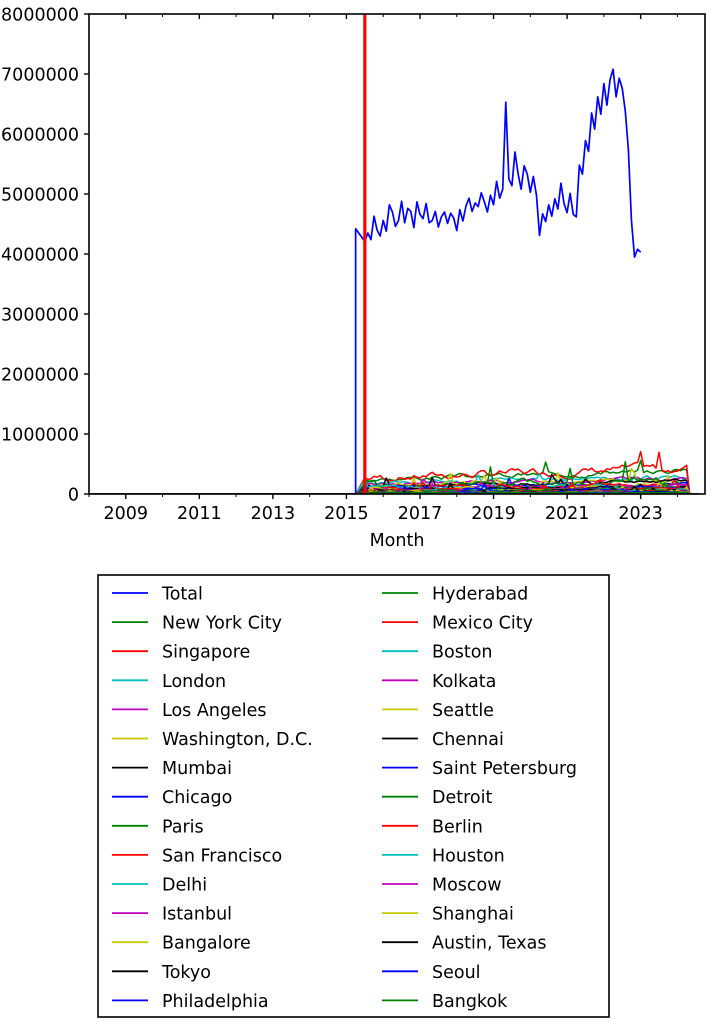 The width and height of the screenshot is (719, 1027). Describe the element at coordinates (214, 711) in the screenshot. I see `legend-label-los-angeles: Los Angeles` at that location.